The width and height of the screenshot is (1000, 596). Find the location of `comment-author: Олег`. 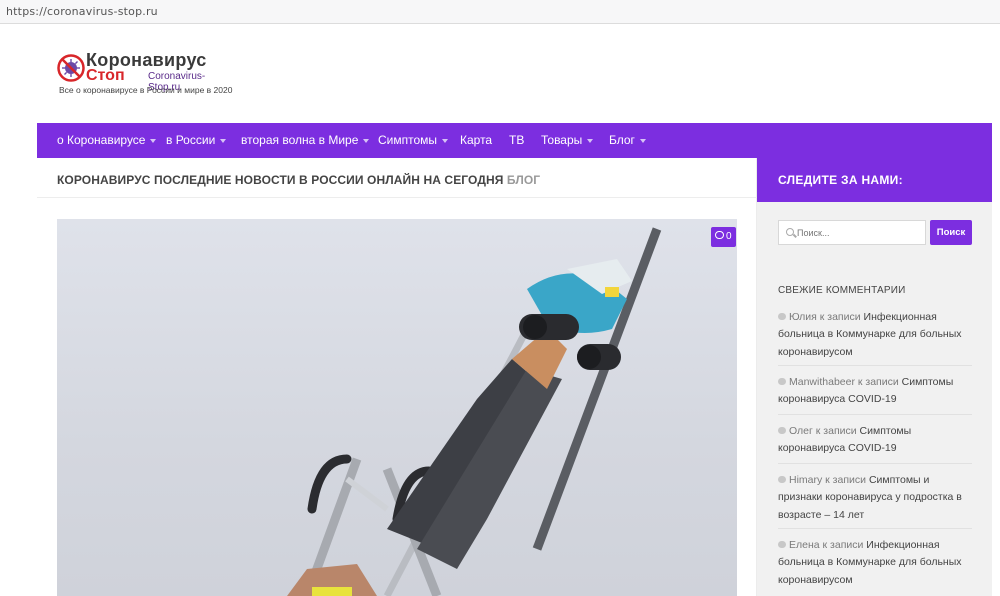

comment-author: Олег is located at coordinates (801, 431).